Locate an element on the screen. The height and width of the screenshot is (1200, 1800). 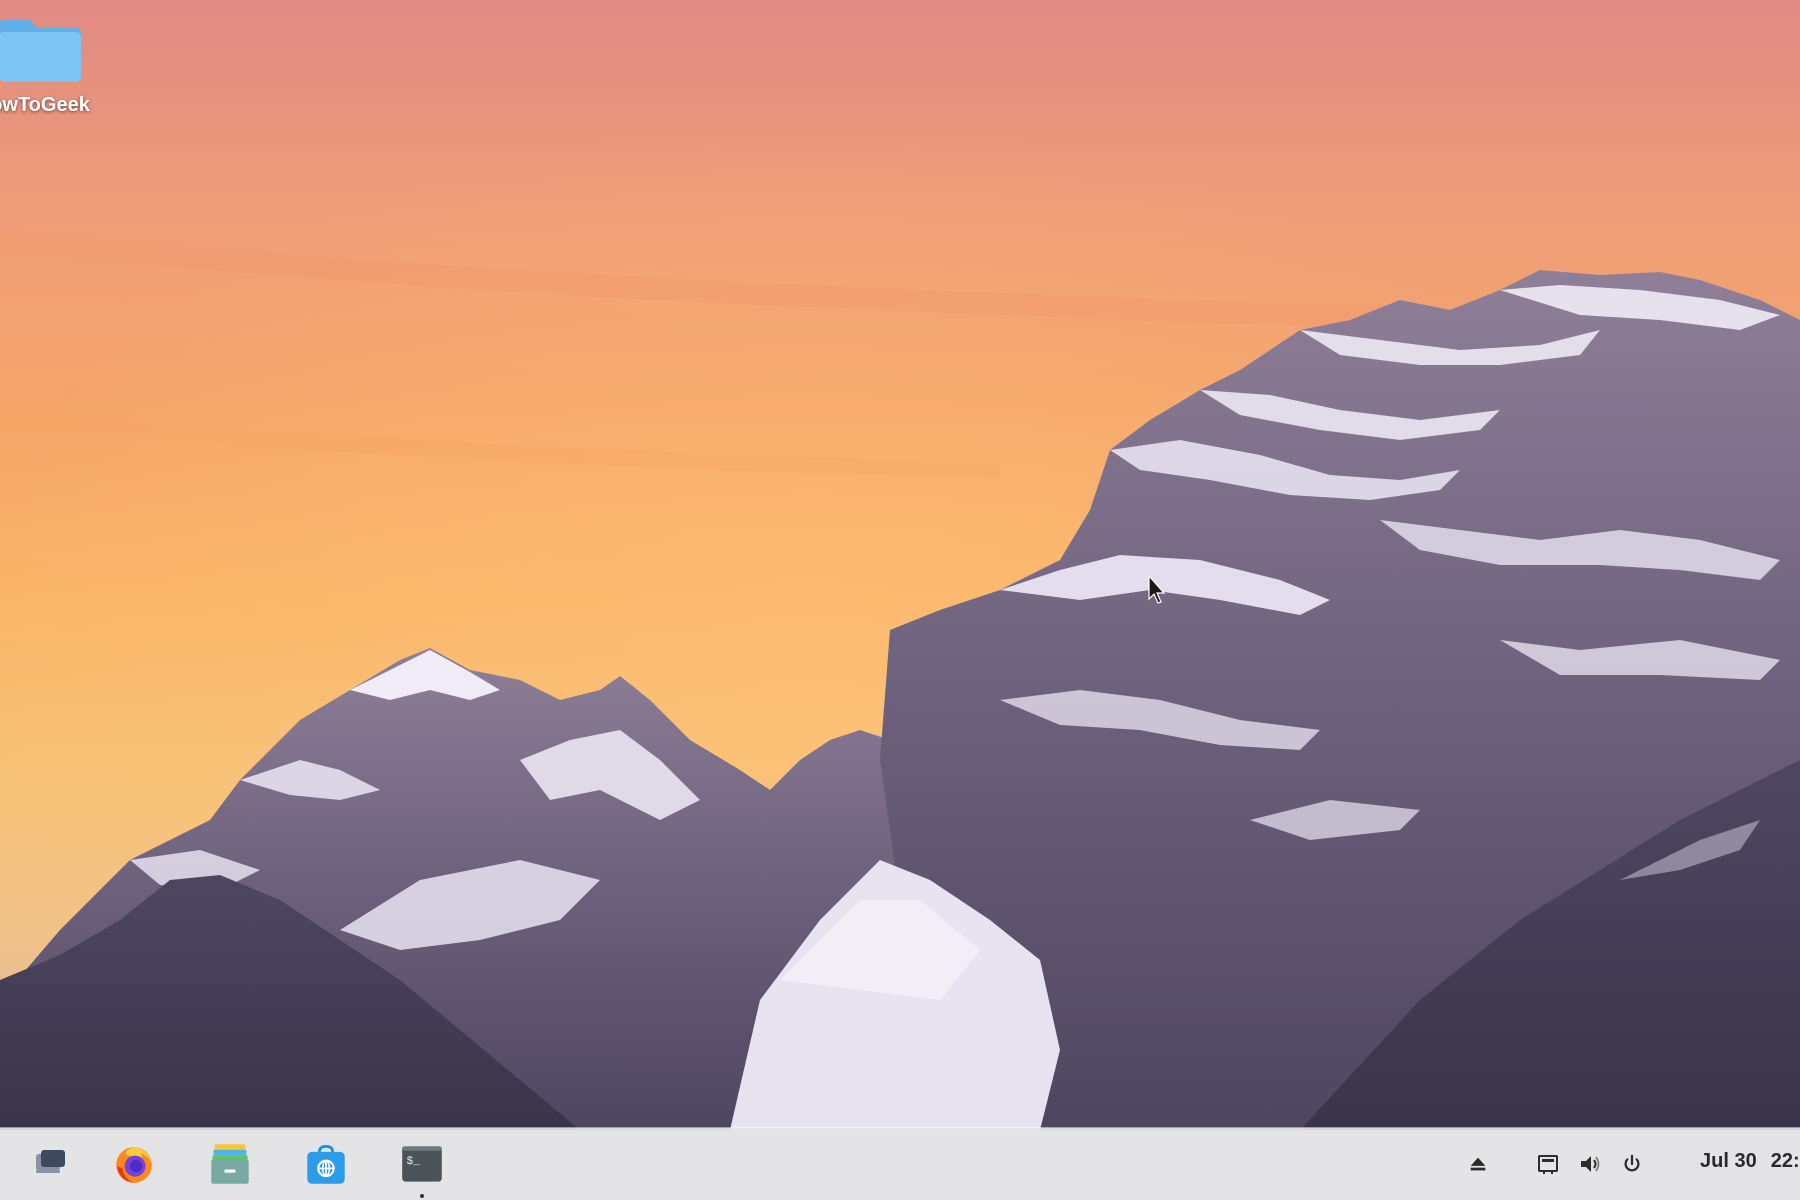
power-icon is located at coordinates (1632, 1163).